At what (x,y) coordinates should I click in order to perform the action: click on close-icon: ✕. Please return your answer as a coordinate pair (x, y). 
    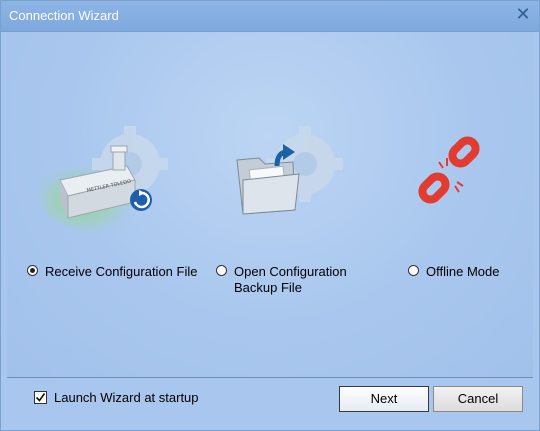
    Looking at the image, I should click on (523, 15).